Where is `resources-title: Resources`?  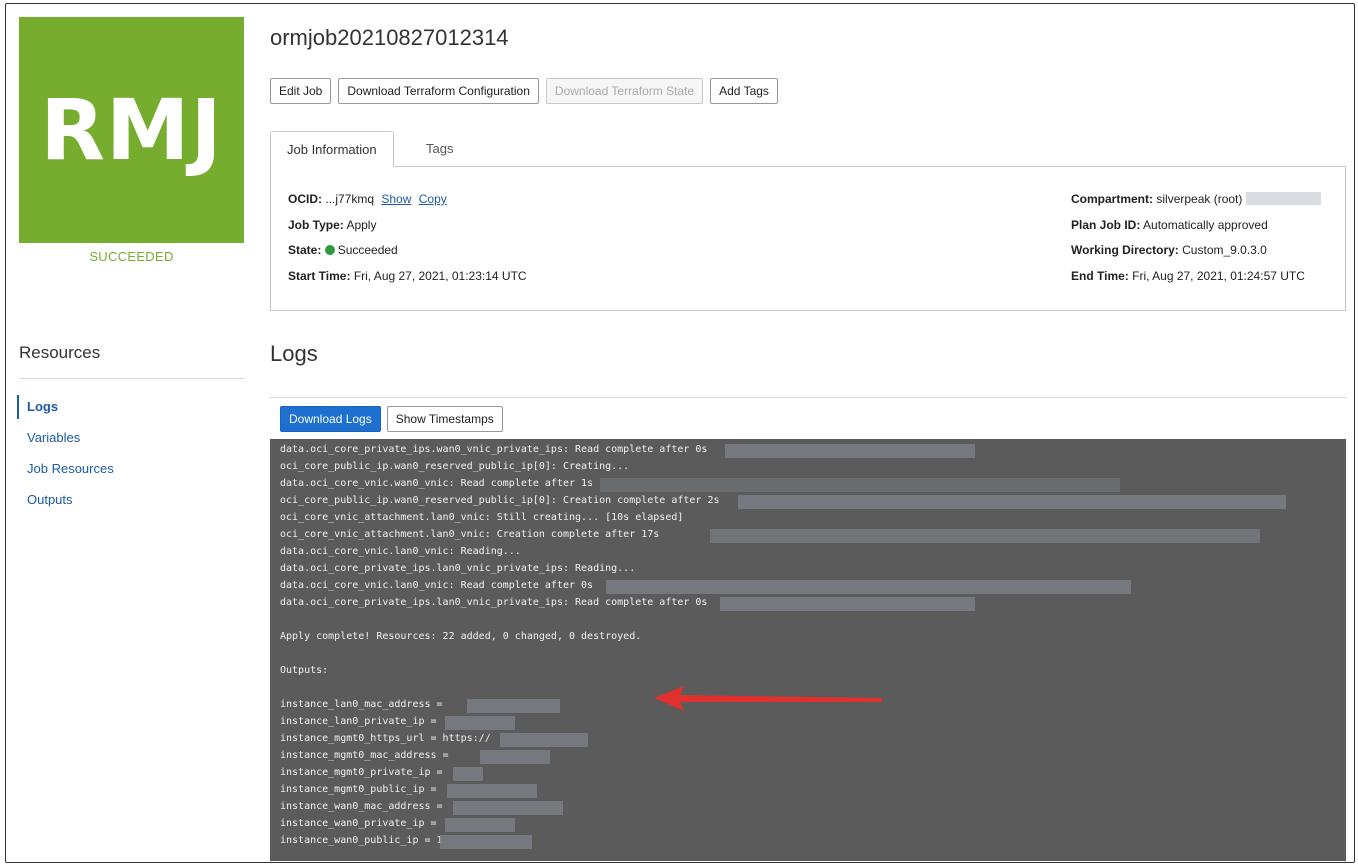
resources-title: Resources is located at coordinates (60, 352).